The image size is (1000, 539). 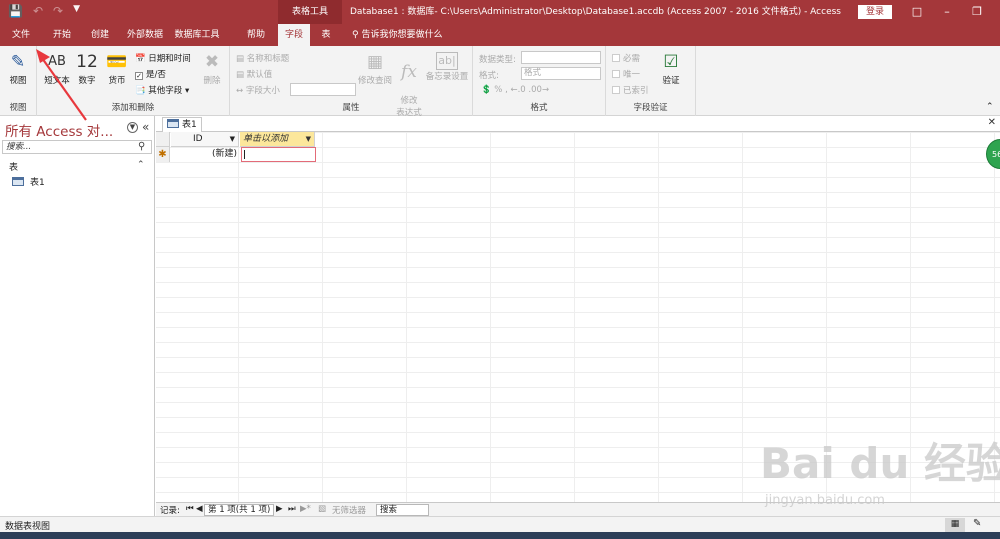 I want to click on tab-database-tools: 数据库工具, so click(x=197, y=35).